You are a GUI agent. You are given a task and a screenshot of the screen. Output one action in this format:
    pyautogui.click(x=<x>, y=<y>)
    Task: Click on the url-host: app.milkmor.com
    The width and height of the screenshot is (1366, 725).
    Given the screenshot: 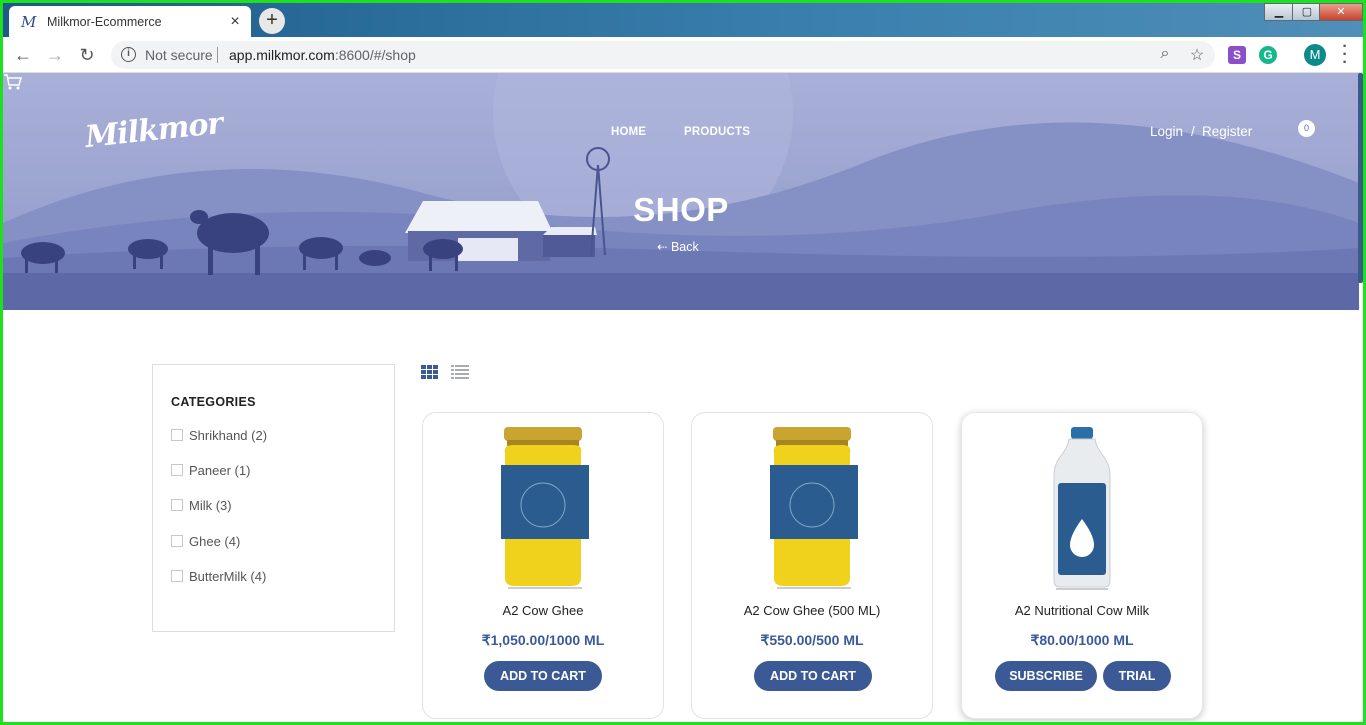 What is the action you would take?
    pyautogui.click(x=282, y=55)
    